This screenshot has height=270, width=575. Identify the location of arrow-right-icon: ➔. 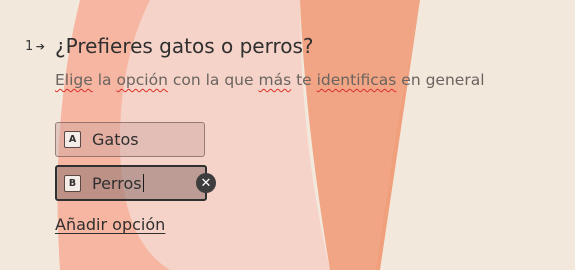
(40, 46).